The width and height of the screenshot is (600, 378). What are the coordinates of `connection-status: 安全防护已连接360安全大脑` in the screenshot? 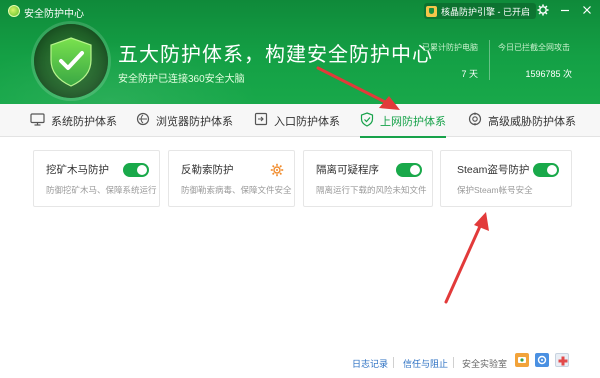 It's located at (181, 79).